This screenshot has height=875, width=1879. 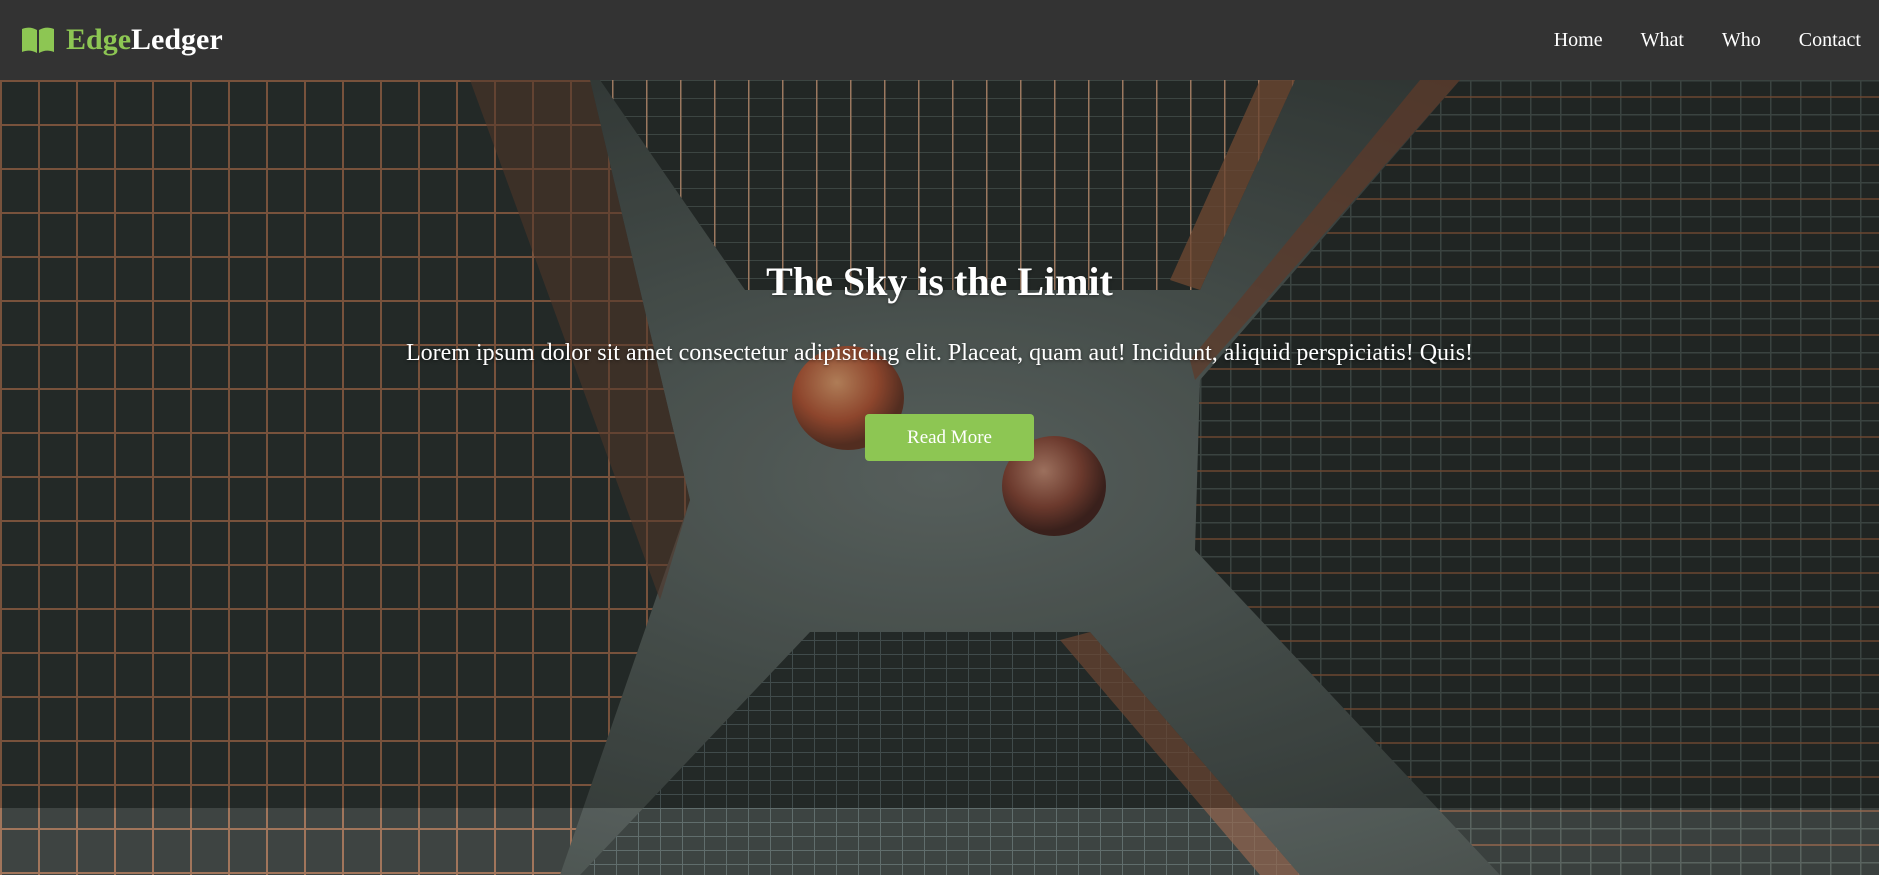 What do you see at coordinates (1688, 40) in the screenshot?
I see `nav-links: Home What Who Contact` at bounding box center [1688, 40].